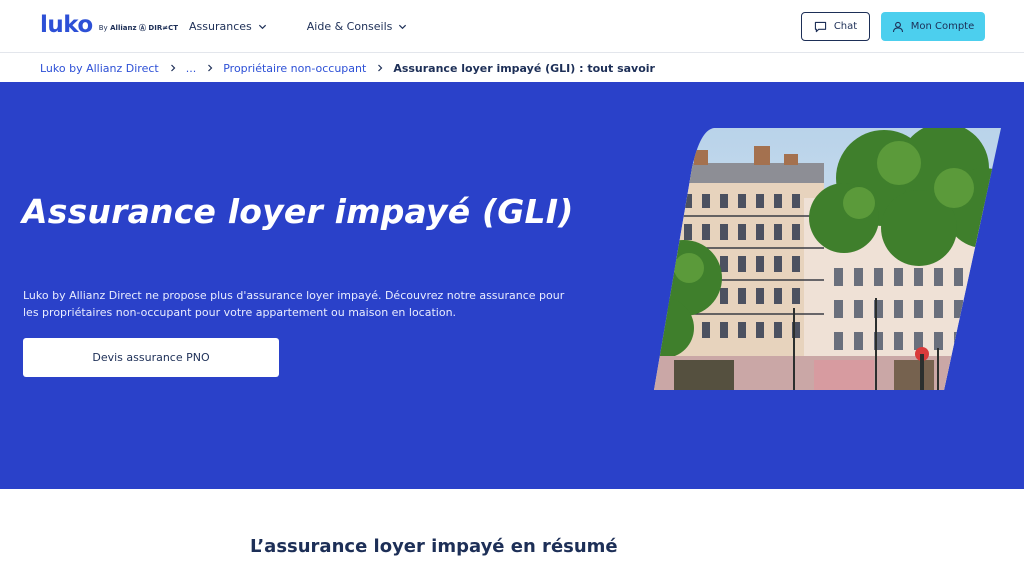 This screenshot has height=576, width=1024. I want to click on luko-logo: luko By Allianz Ⓐ DIR≠CT, so click(109, 25).